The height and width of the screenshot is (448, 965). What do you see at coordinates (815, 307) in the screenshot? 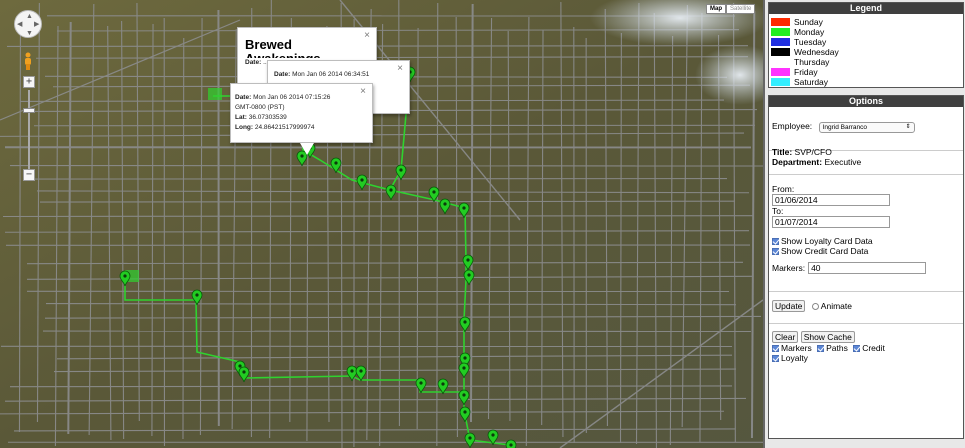
I see `animate-radio` at bounding box center [815, 307].